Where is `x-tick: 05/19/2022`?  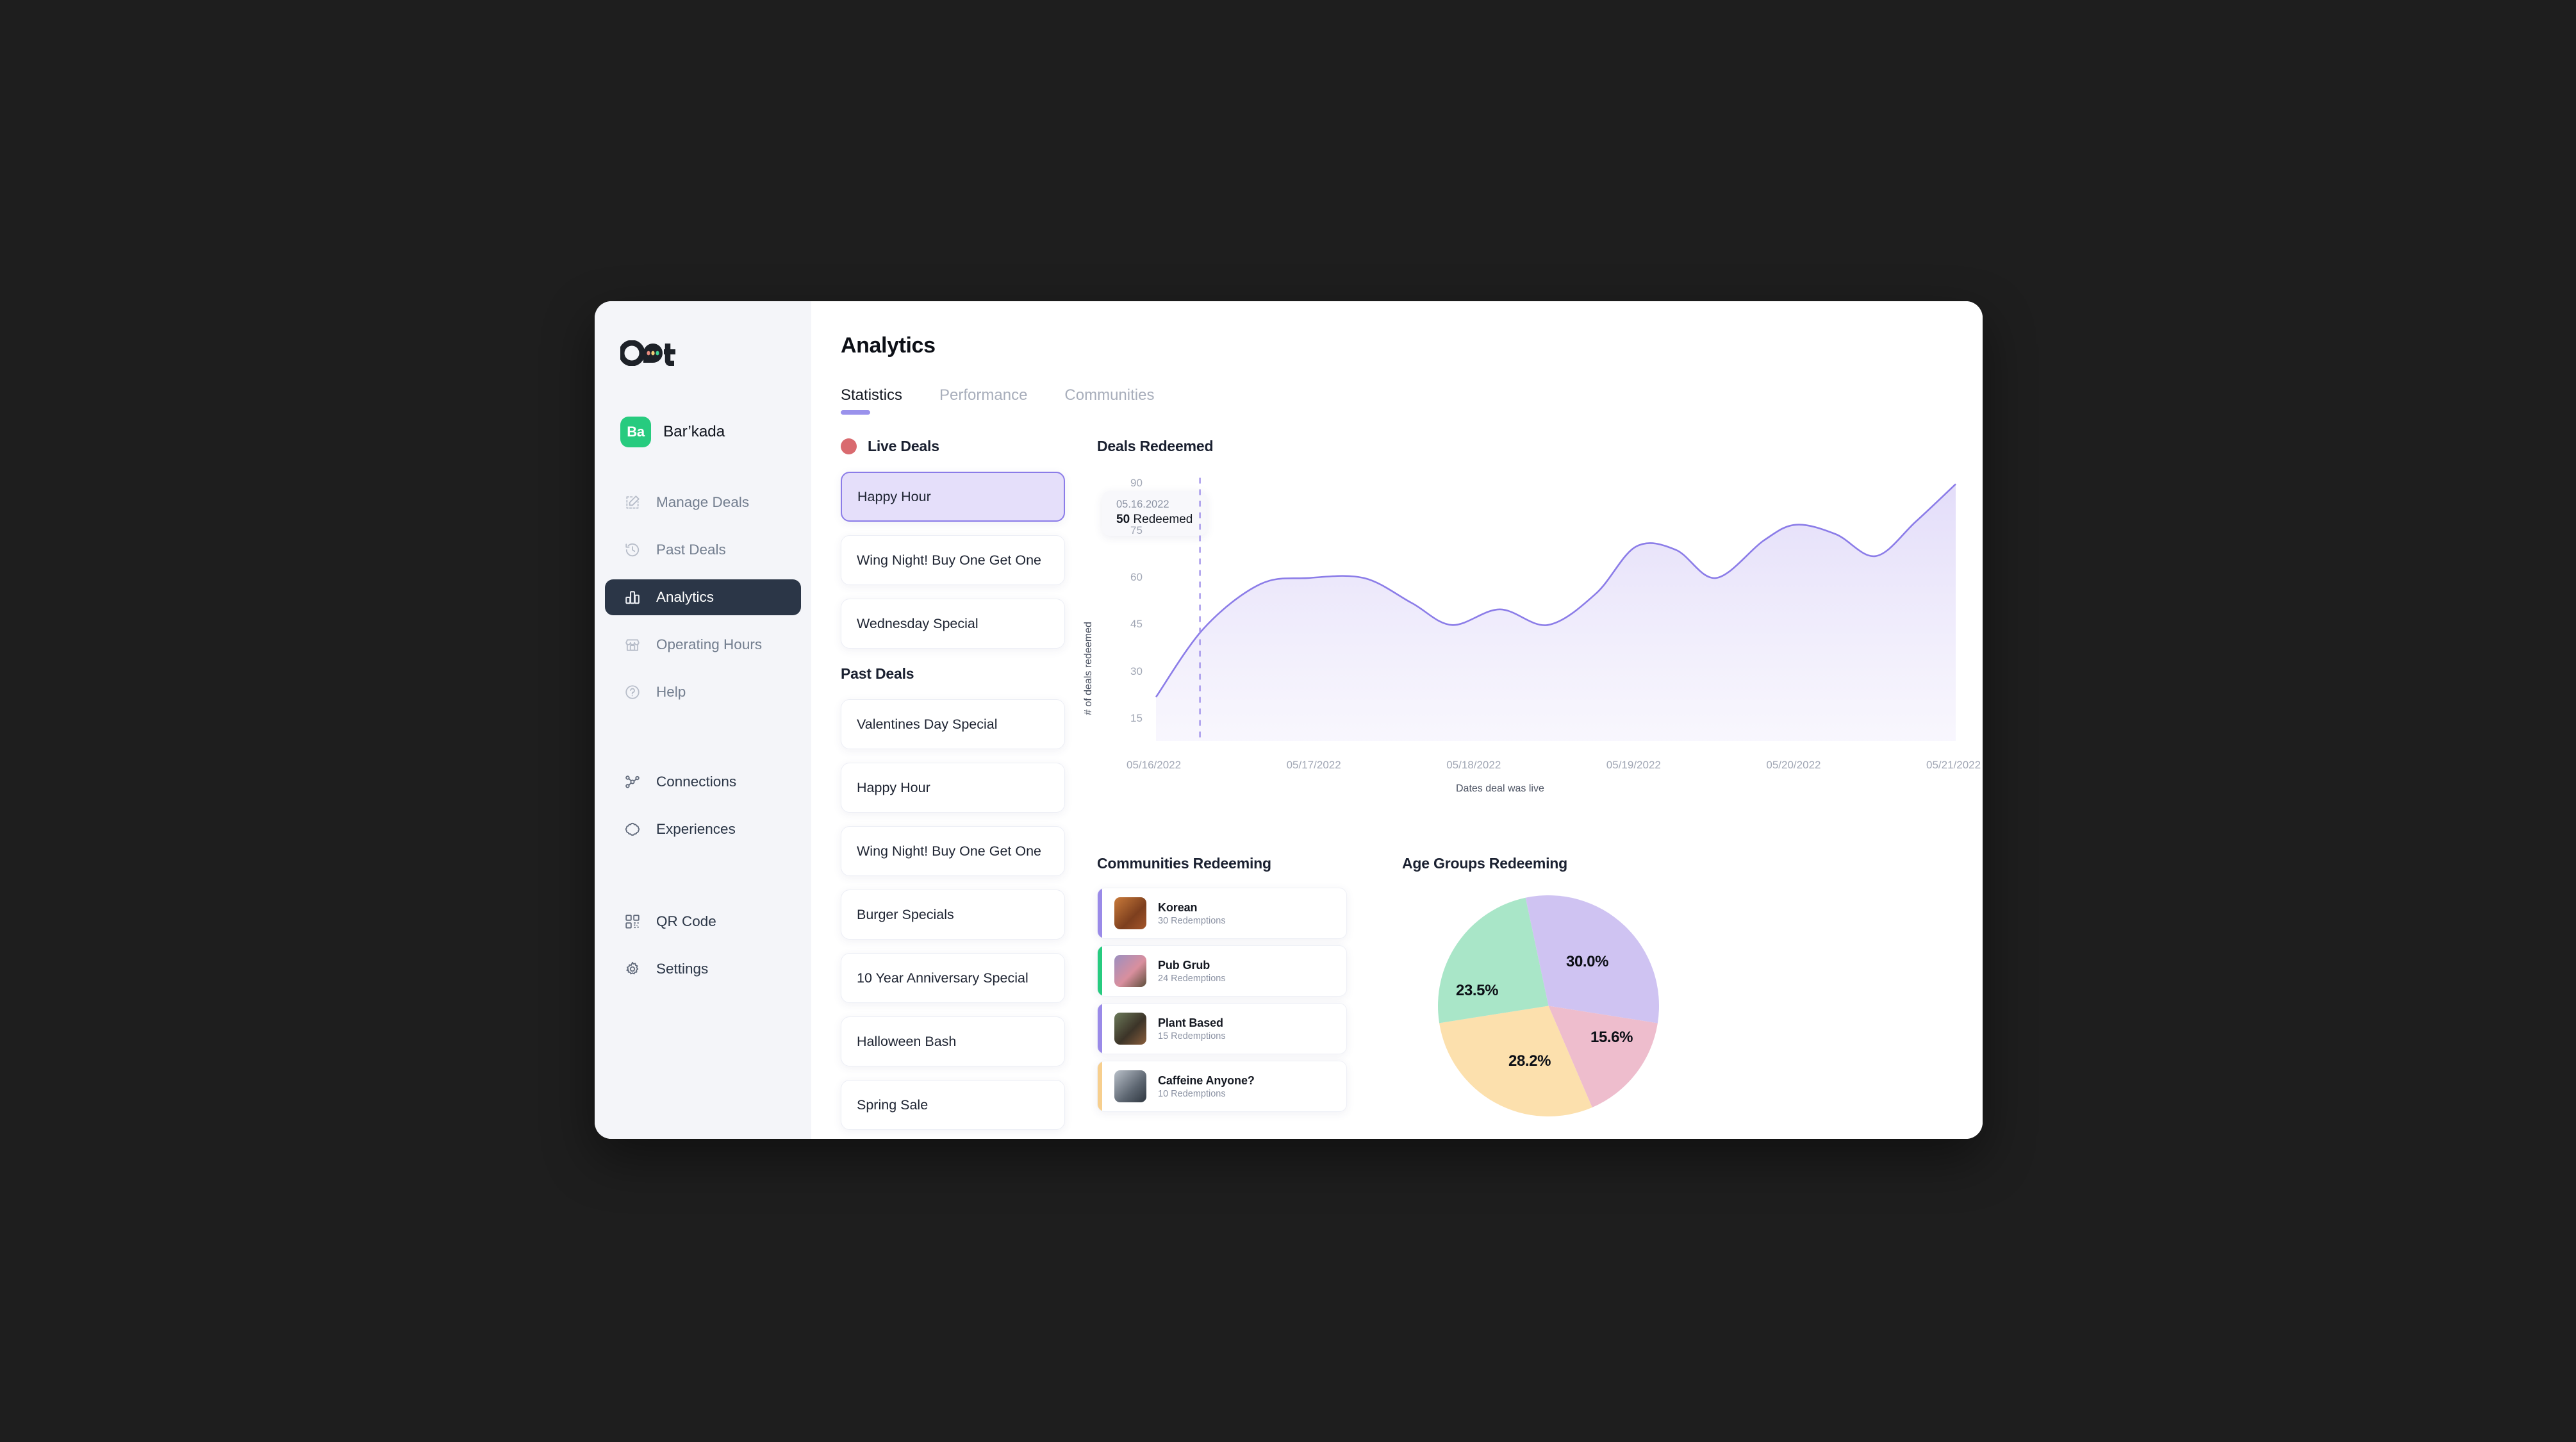
x-tick: 05/19/2022 is located at coordinates (1633, 765).